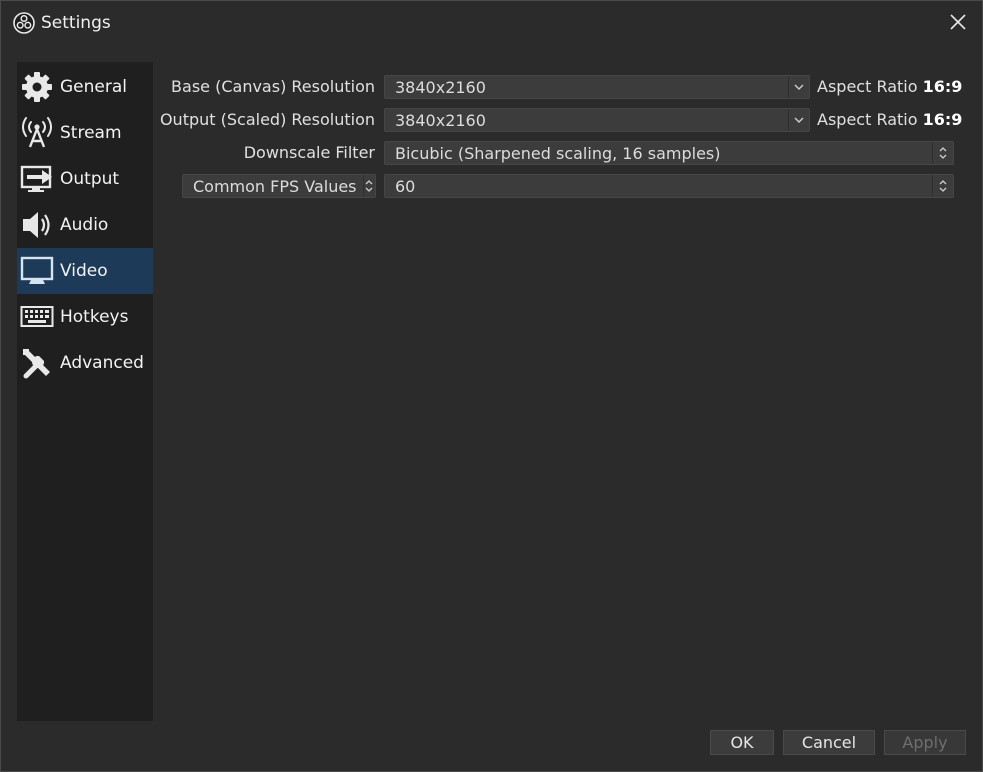 The height and width of the screenshot is (772, 983). Describe the element at coordinates (93, 87) in the screenshot. I see `sidebar-item-label: General` at that location.